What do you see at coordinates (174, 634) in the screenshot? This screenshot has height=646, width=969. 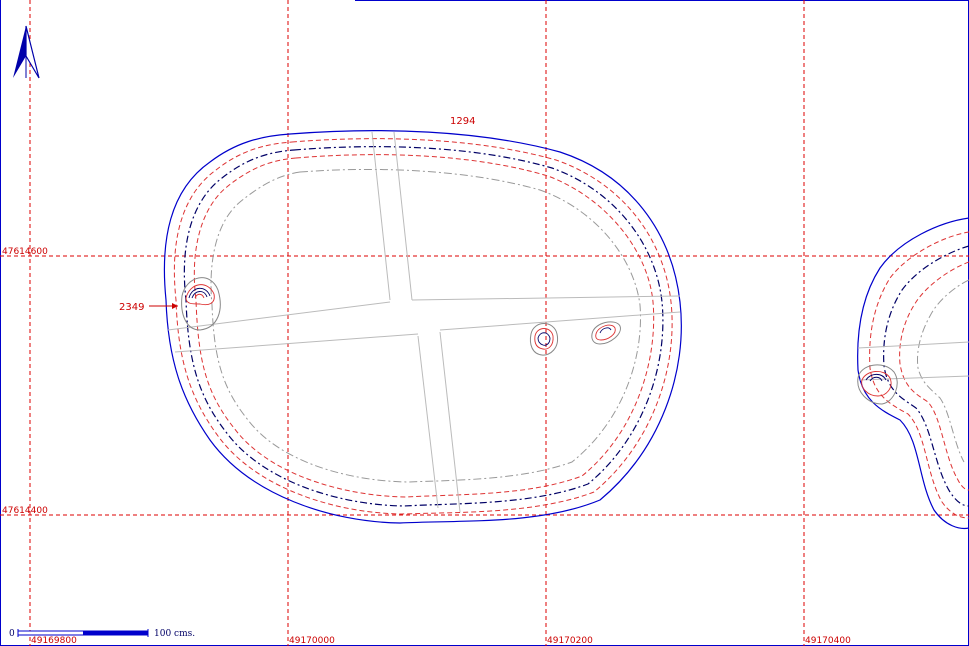 I see `scale-length-label: 100 cms.` at bounding box center [174, 634].